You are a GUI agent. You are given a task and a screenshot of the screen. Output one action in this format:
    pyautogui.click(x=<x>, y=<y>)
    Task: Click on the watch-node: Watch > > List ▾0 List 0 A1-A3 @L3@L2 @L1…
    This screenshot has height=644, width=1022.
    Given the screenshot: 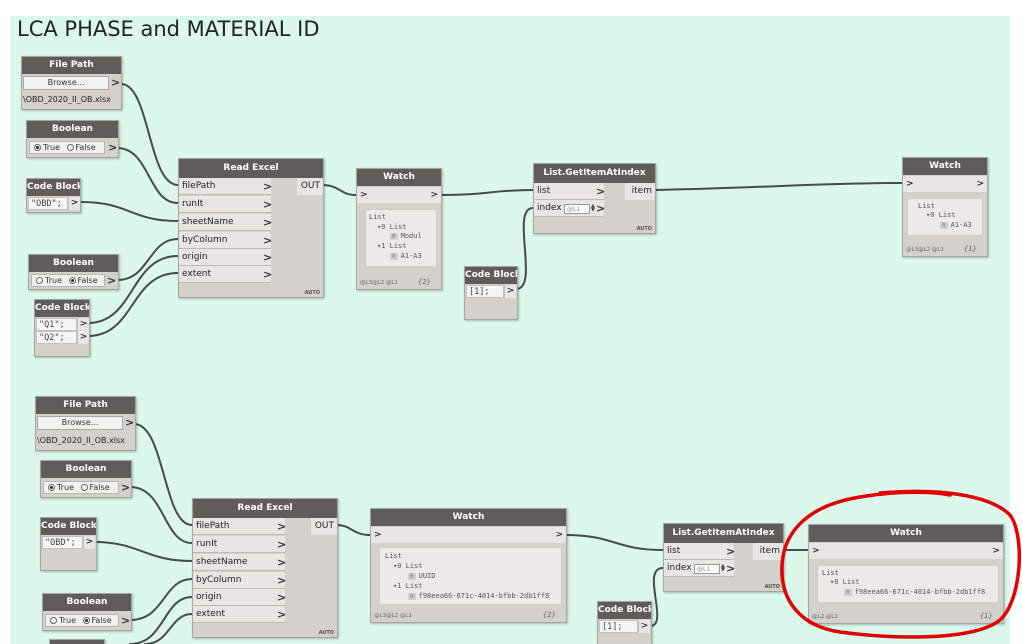 What is the action you would take?
    pyautogui.click(x=945, y=207)
    